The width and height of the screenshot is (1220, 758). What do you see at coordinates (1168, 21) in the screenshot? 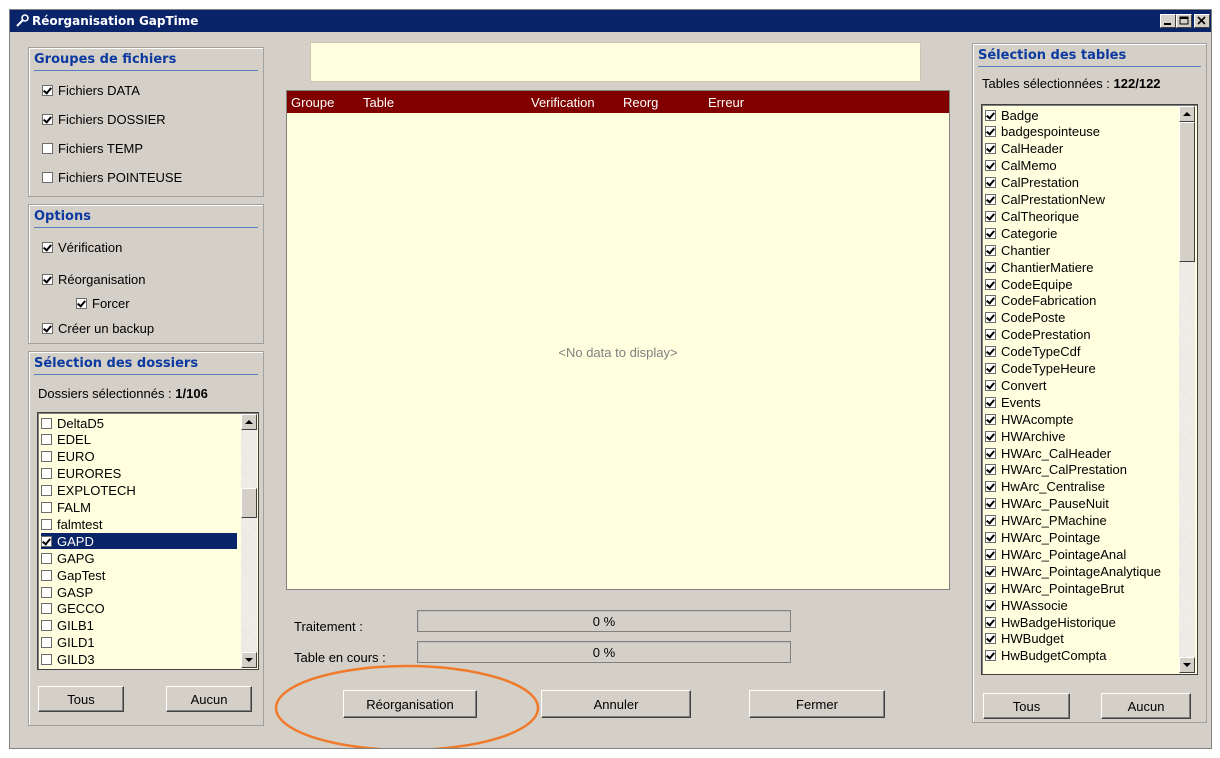
I see `minimize-button` at bounding box center [1168, 21].